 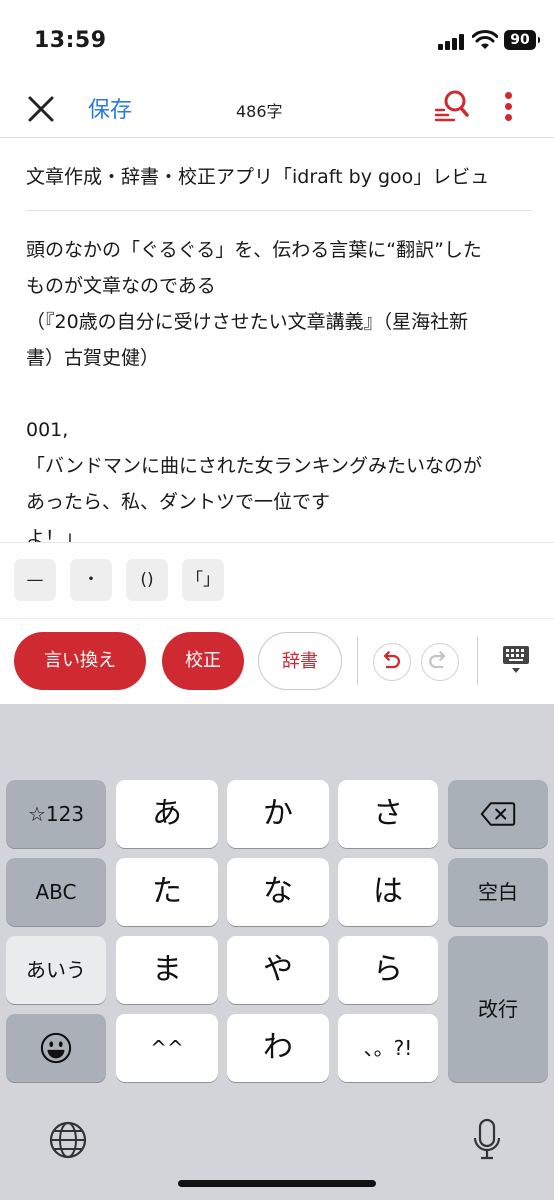 I want to click on keyboard-hide-icon, so click(x=516, y=660).